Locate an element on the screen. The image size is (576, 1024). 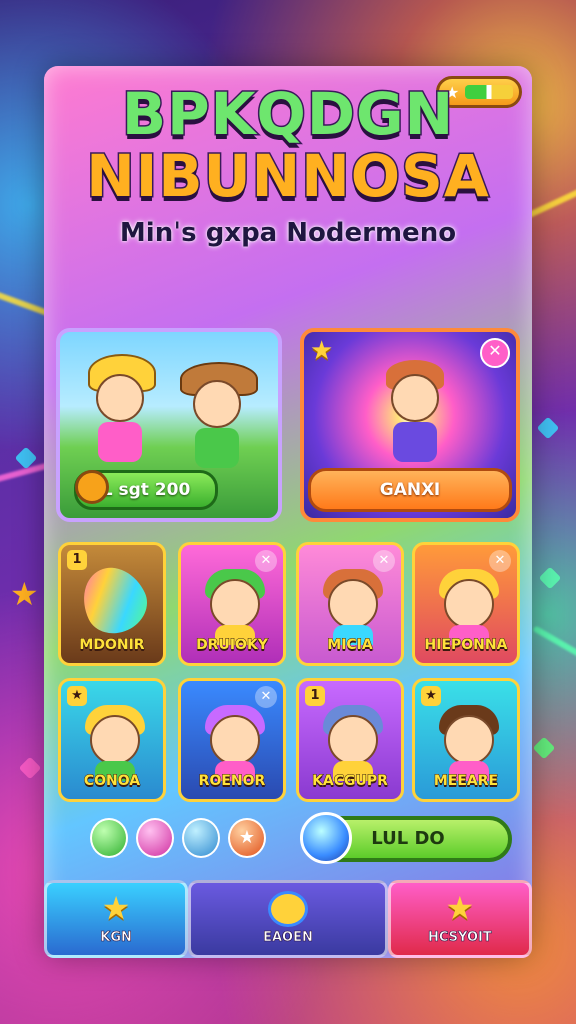
nav-item-history: ★ HCSYOIT is located at coordinates (459, 919).